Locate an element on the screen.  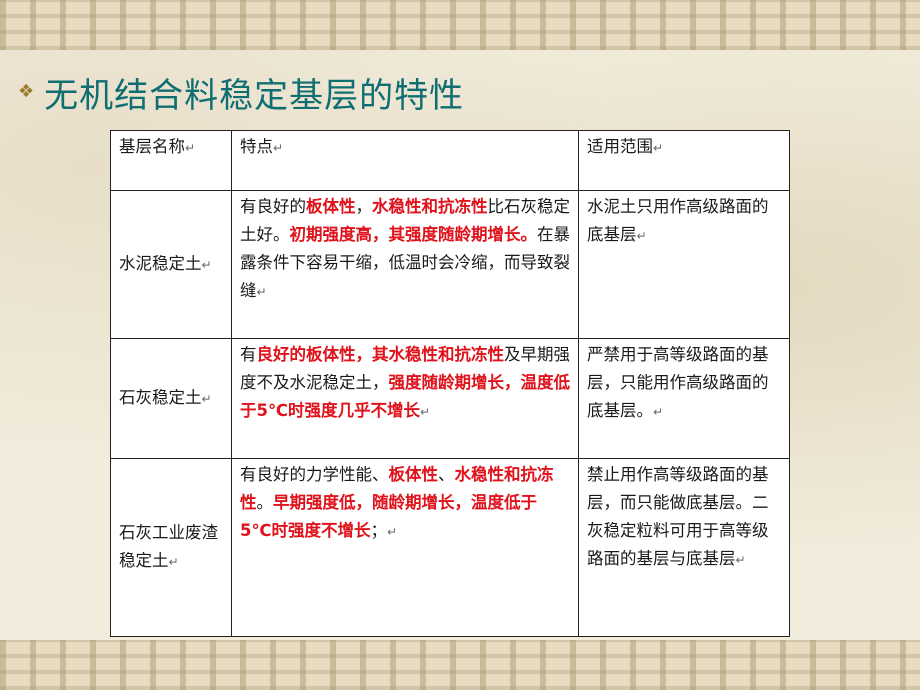
feature-text-segment: 有良好的力学性能、 is located at coordinates (314, 474).